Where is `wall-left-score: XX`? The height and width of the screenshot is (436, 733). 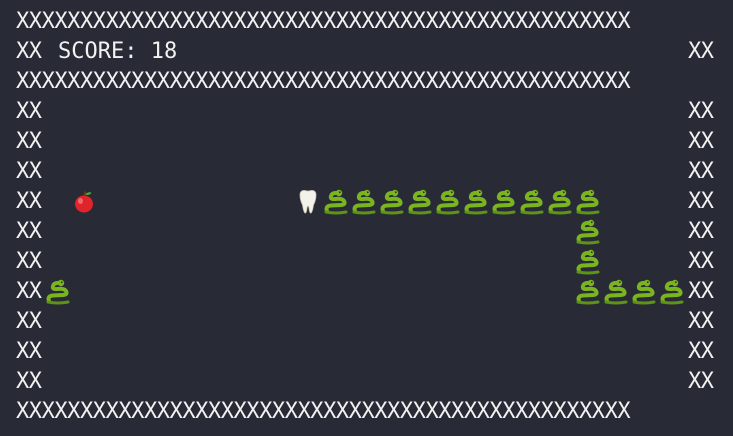
wall-left-score: XX is located at coordinates (29, 51).